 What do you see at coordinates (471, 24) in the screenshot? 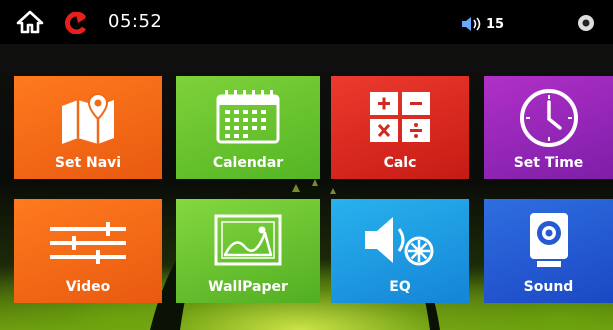
I see `volume-icon` at bounding box center [471, 24].